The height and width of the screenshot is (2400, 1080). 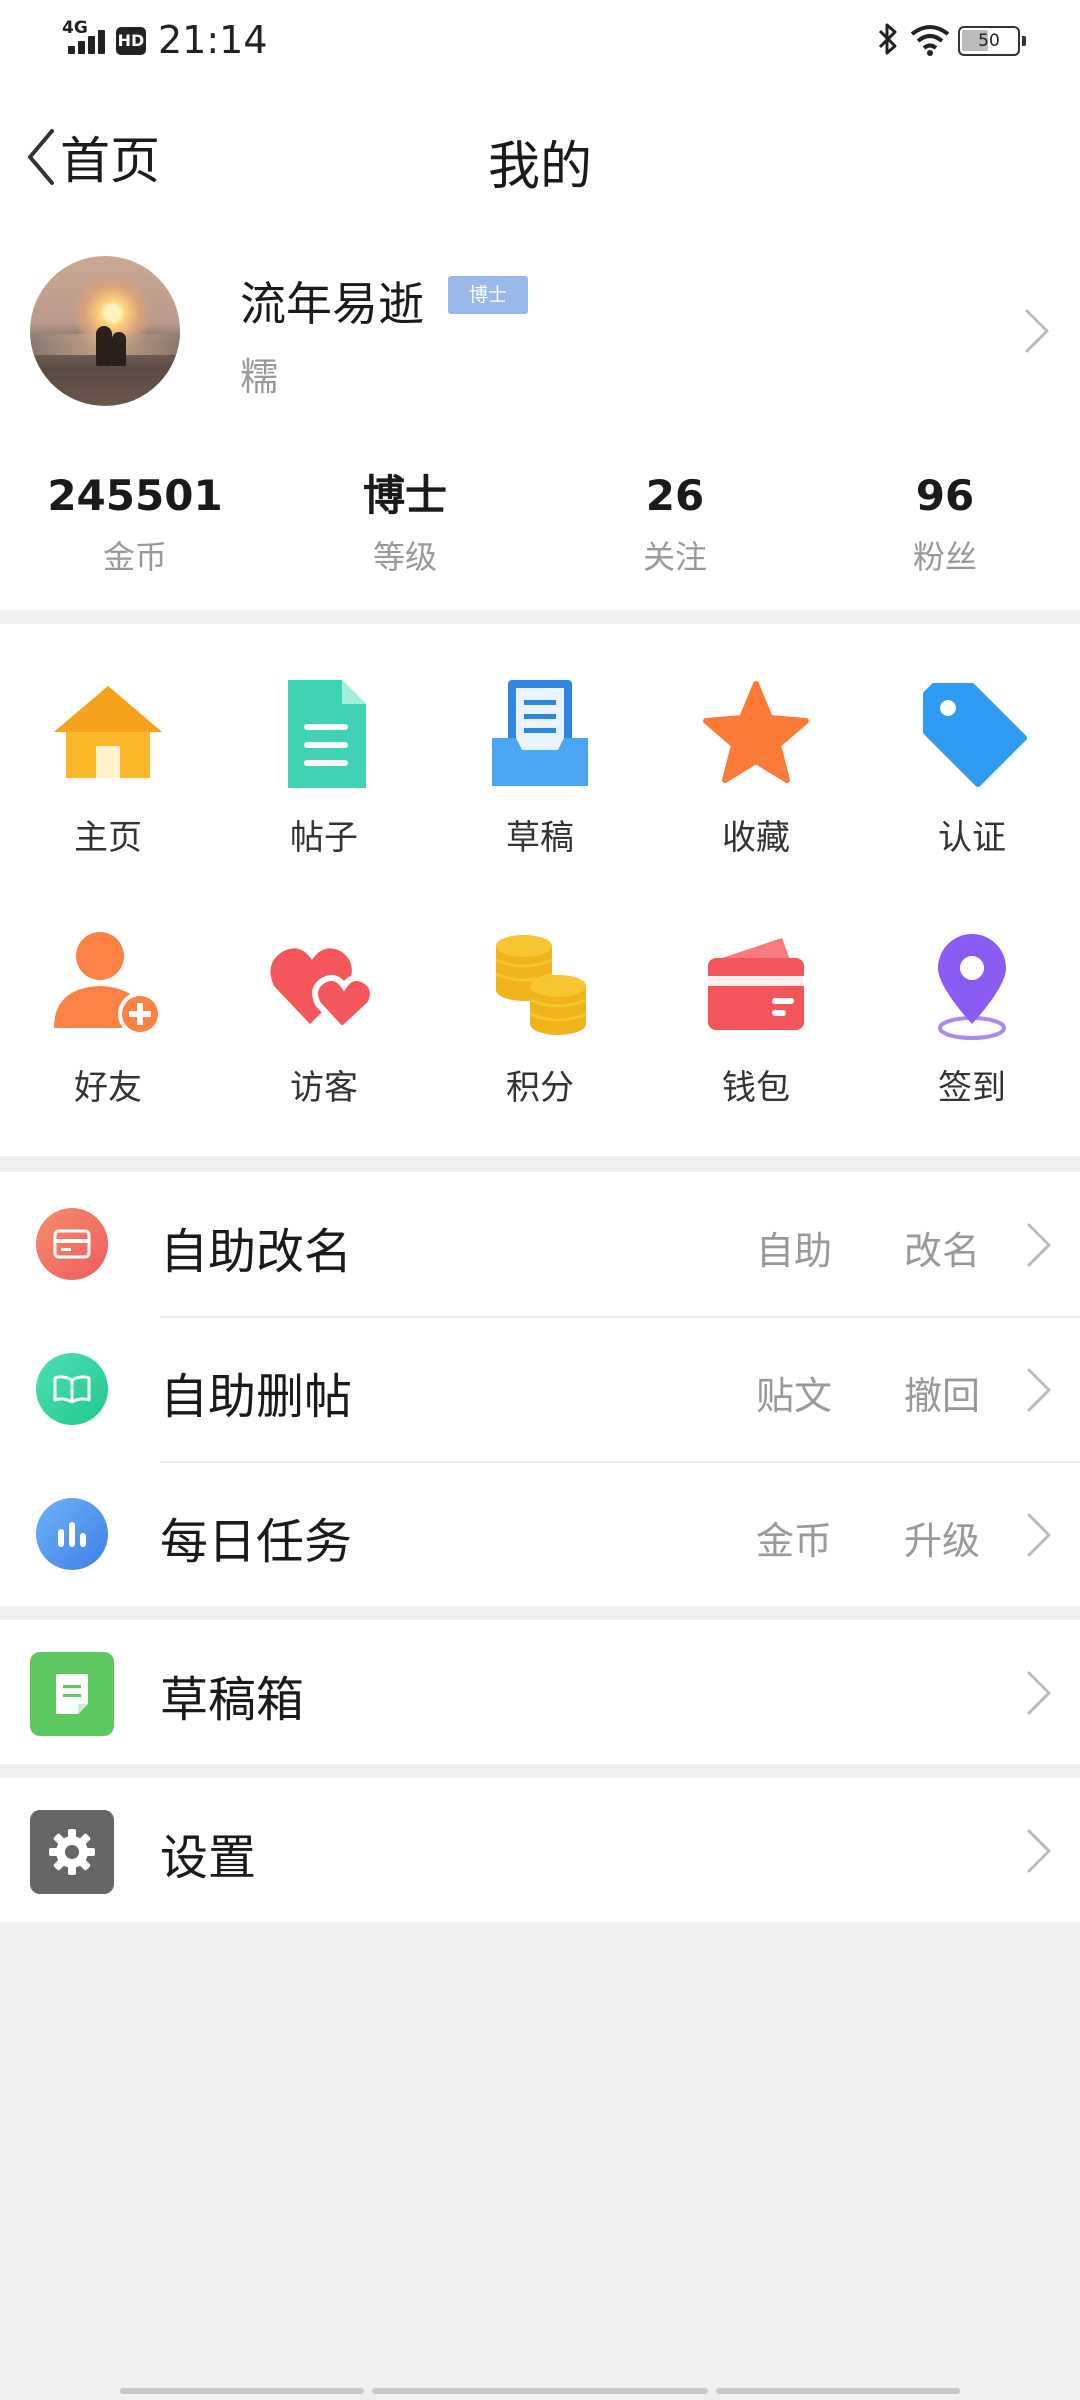 I want to click on draft-box-icon, so click(x=72, y=1694).